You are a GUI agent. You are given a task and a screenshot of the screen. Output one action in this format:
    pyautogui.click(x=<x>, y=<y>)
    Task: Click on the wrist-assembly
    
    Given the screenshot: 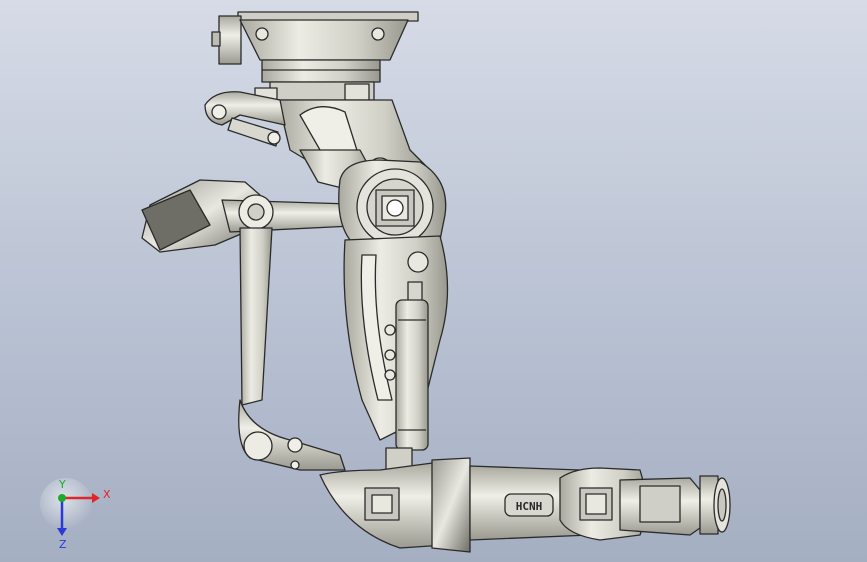 What is the action you would take?
    pyautogui.click(x=645, y=504)
    